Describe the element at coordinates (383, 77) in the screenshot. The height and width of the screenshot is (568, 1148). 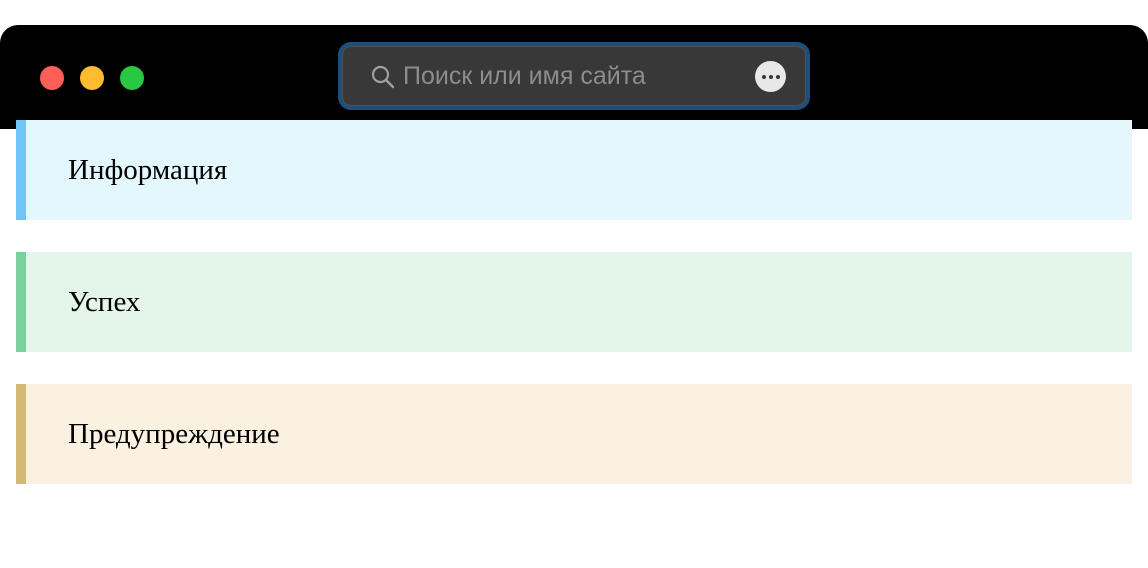
I see `search-icon` at that location.